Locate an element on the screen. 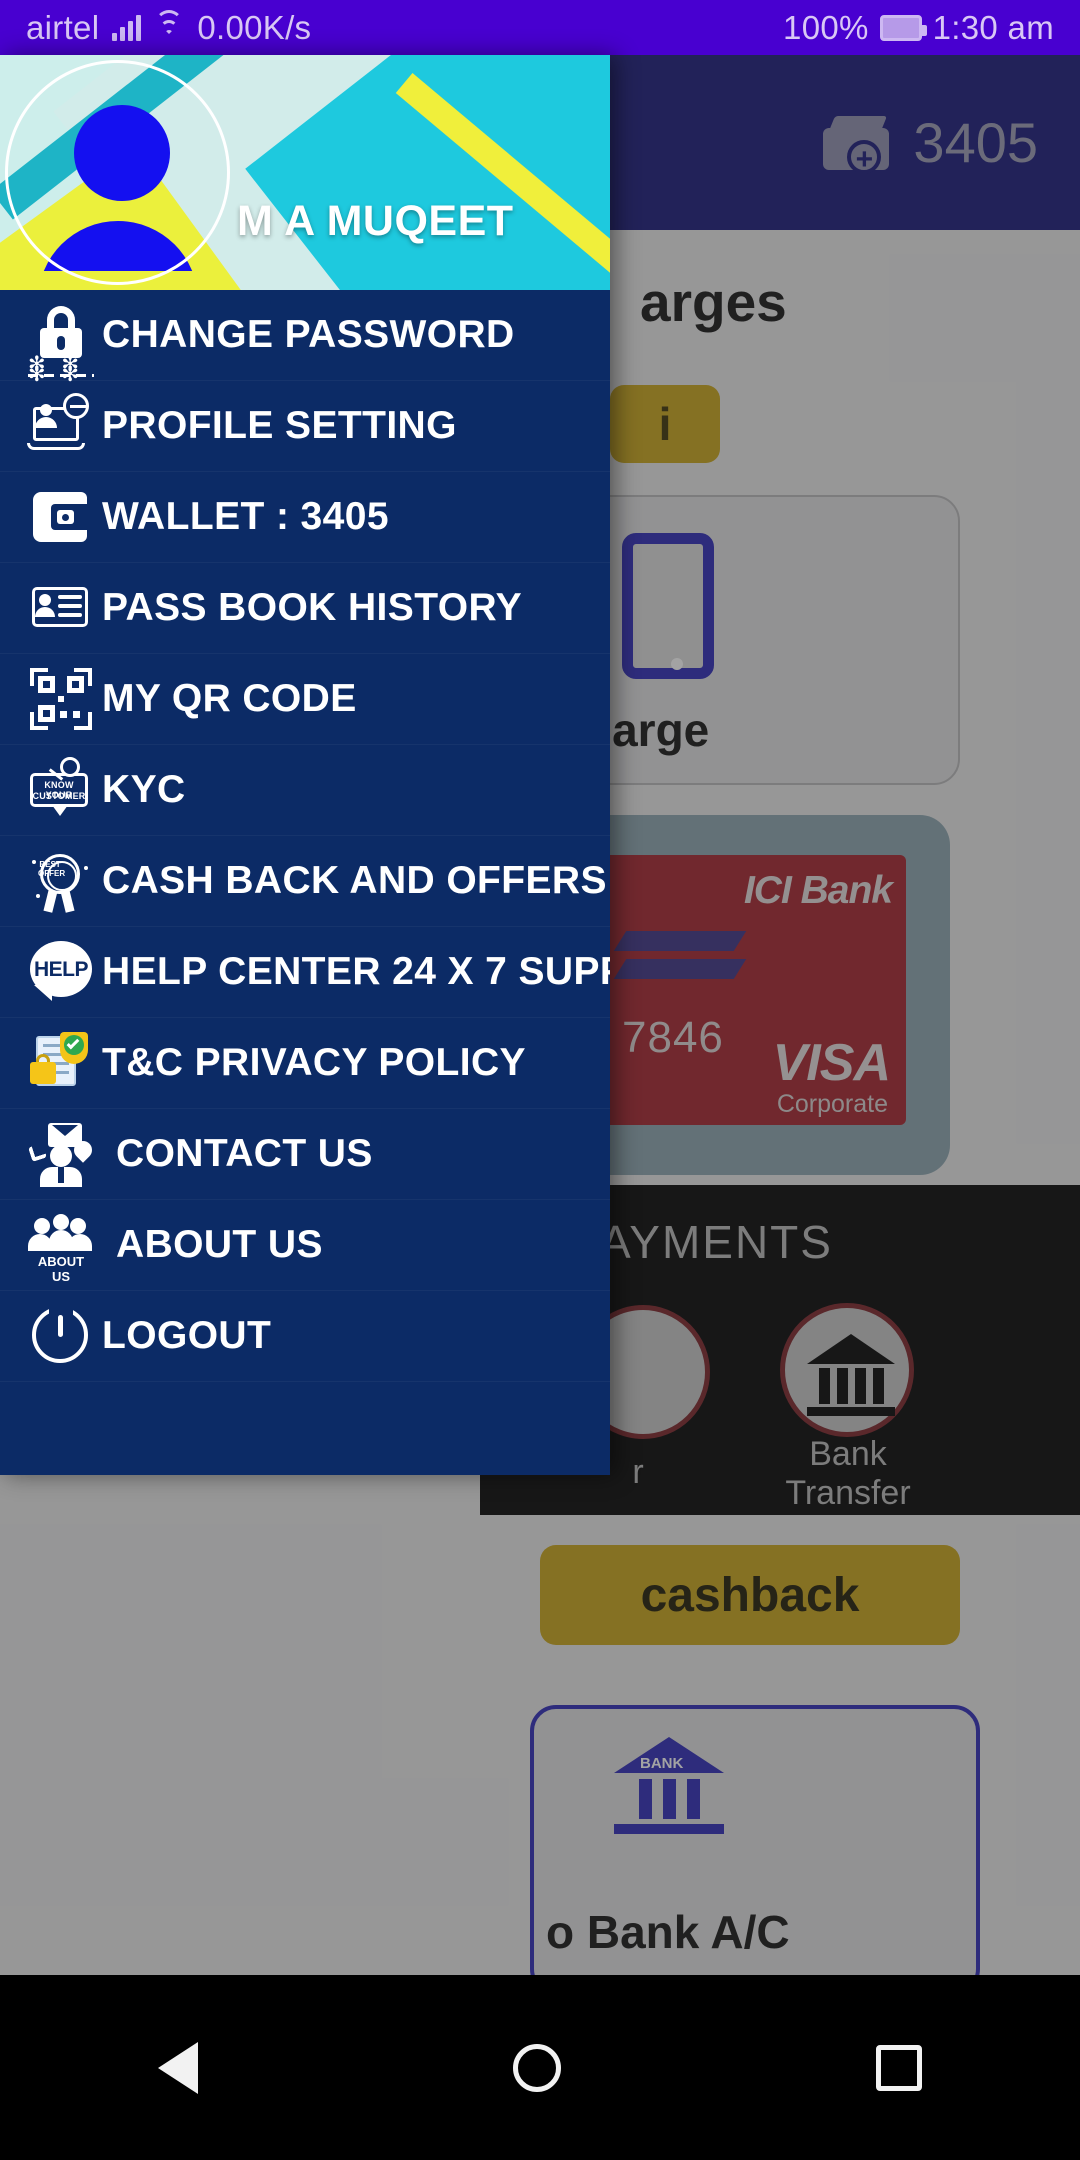  best-offer-badge-icon: BEST OFFER is located at coordinates (61, 881).